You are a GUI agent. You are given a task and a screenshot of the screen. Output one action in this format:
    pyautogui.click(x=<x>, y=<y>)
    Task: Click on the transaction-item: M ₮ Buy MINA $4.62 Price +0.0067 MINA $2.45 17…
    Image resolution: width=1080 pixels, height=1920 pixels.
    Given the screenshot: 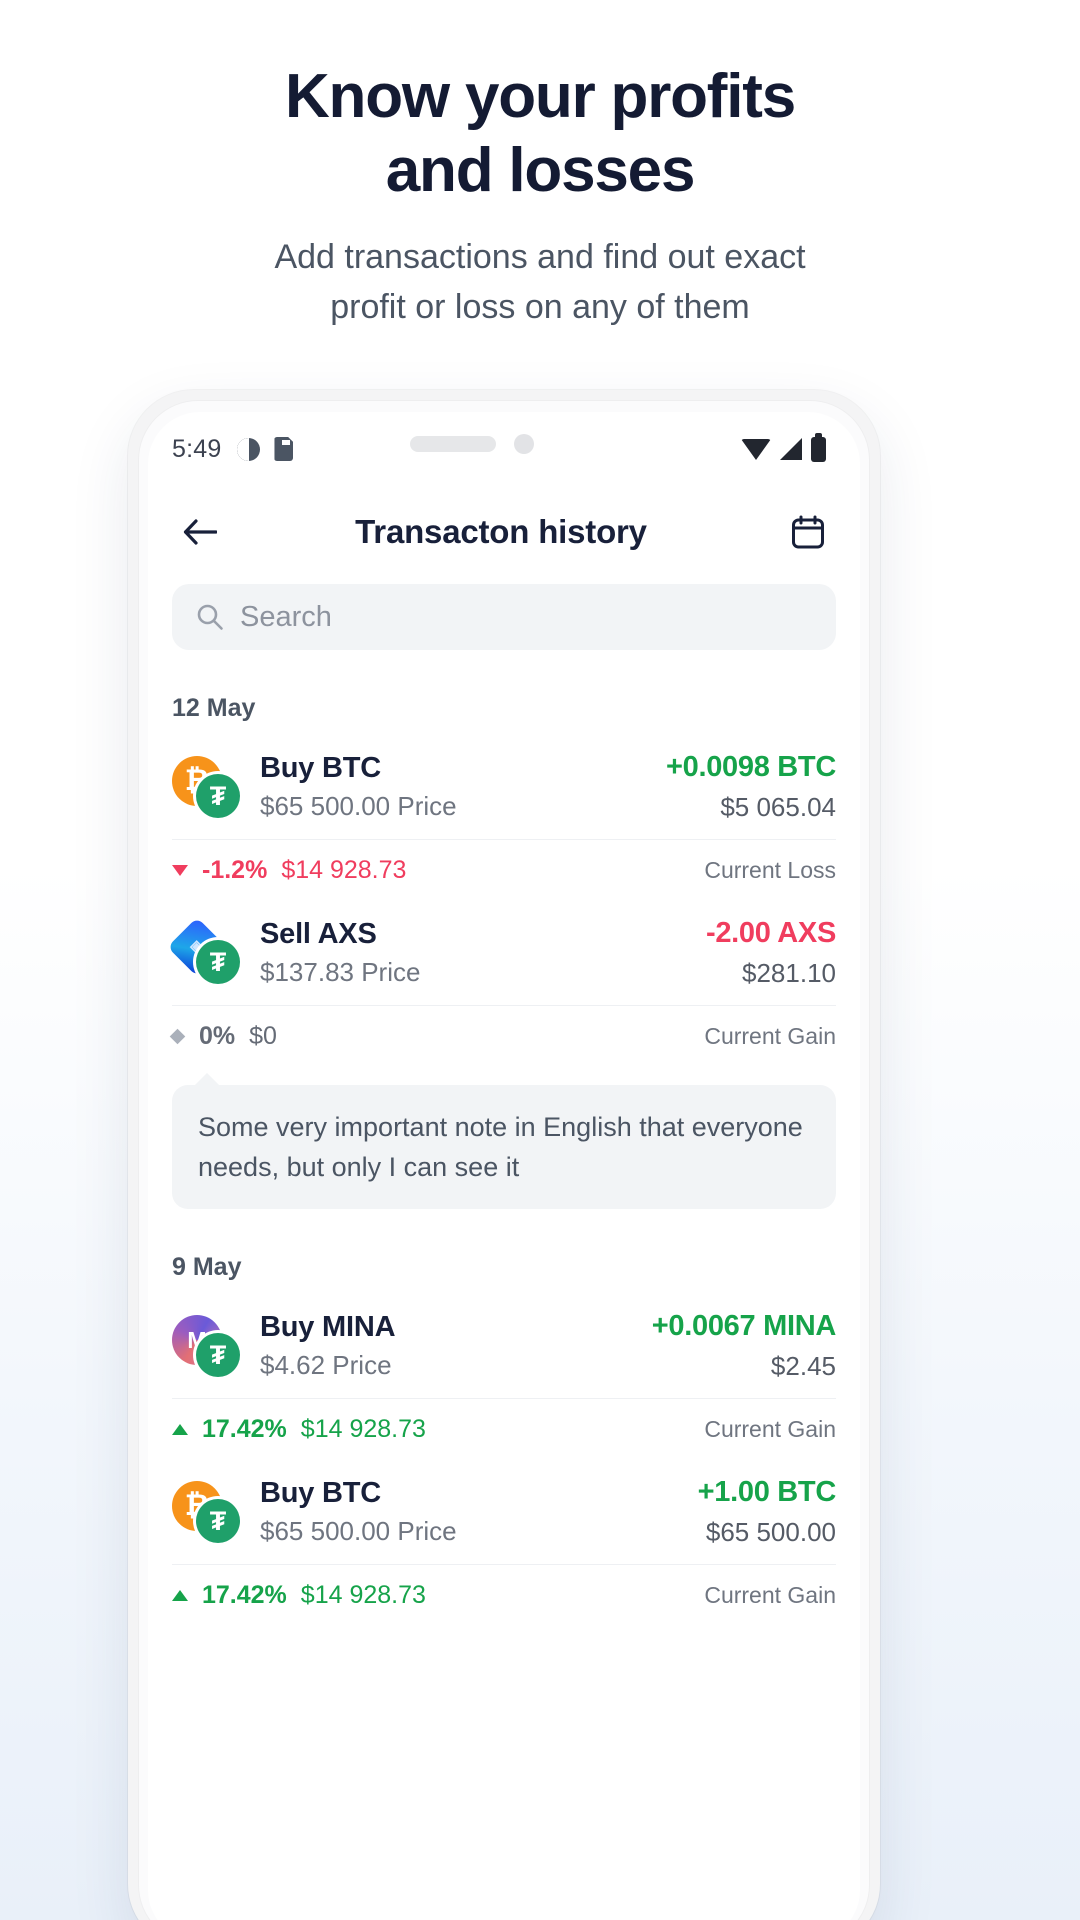 What is the action you would take?
    pyautogui.click(x=504, y=1375)
    